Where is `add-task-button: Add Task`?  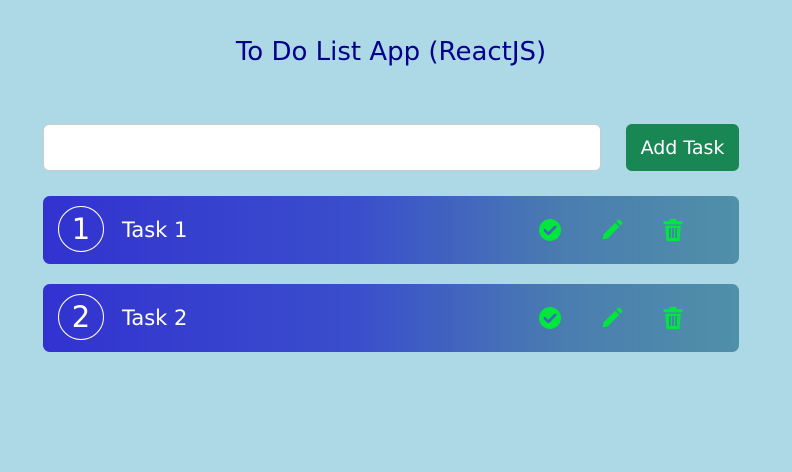 add-task-button: Add Task is located at coordinates (682, 147).